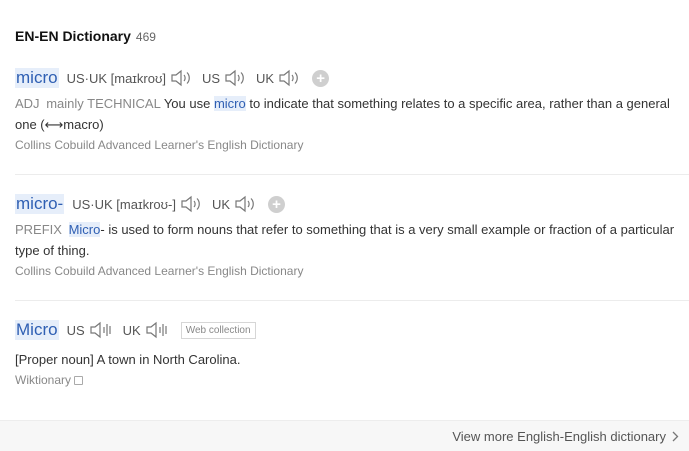 Image resolution: width=689 pixels, height=451 pixels. I want to click on part-of-speech: ADJ, so click(27, 103).